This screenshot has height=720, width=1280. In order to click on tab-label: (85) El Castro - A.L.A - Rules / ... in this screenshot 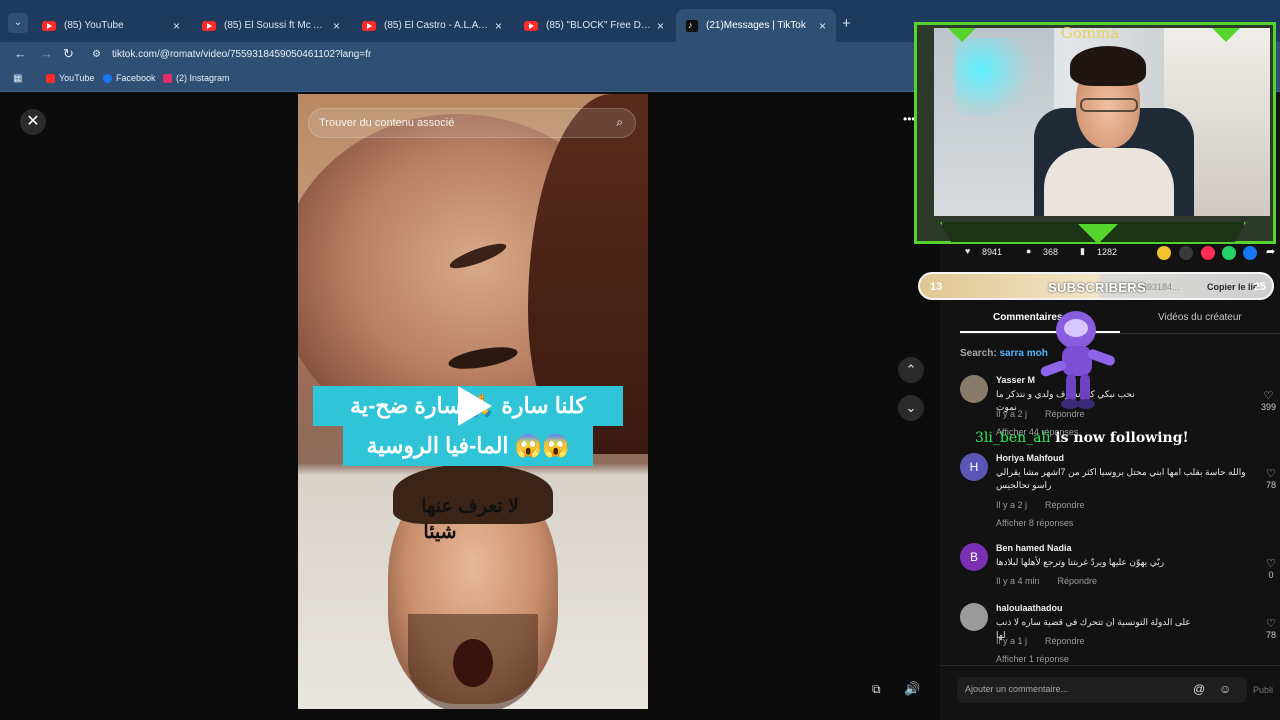, I will do `click(436, 25)`.